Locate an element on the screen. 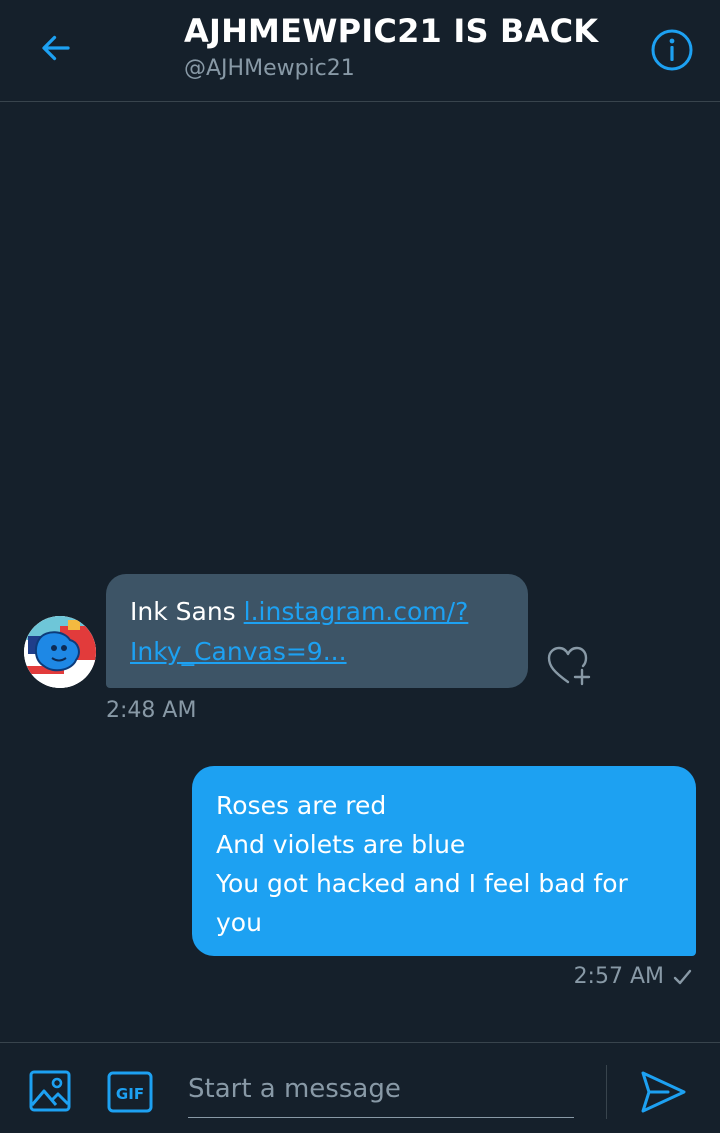 The width and height of the screenshot is (720, 1133). message-composer: GIF is located at coordinates (360, 1087).